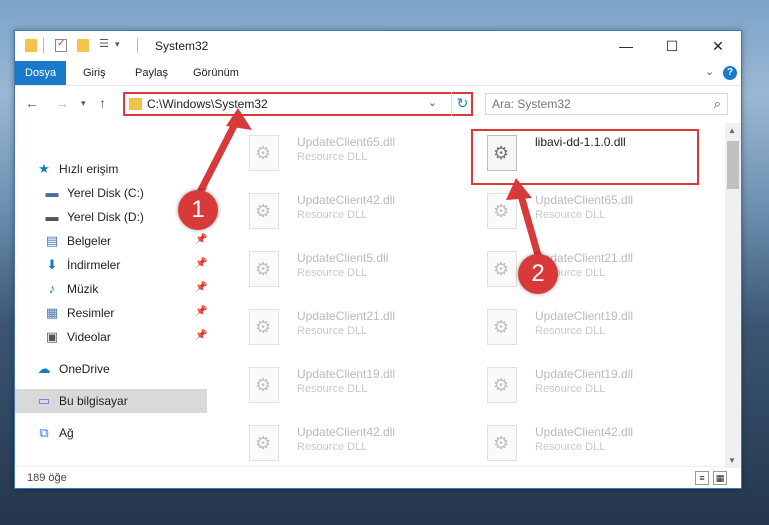  What do you see at coordinates (538, 274) in the screenshot?
I see `step-badge-2: 2` at bounding box center [538, 274].